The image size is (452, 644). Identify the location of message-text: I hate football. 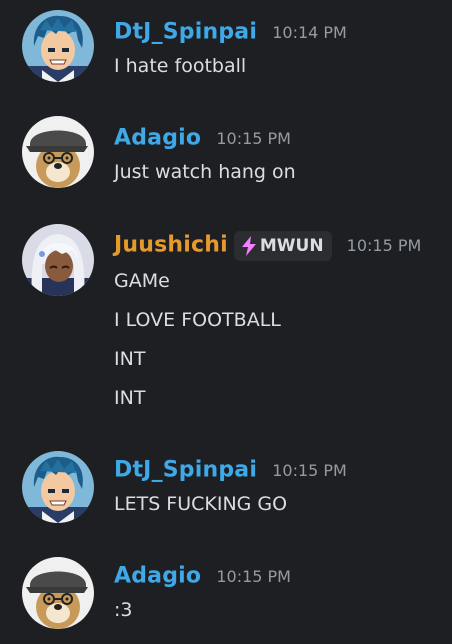
(180, 66).